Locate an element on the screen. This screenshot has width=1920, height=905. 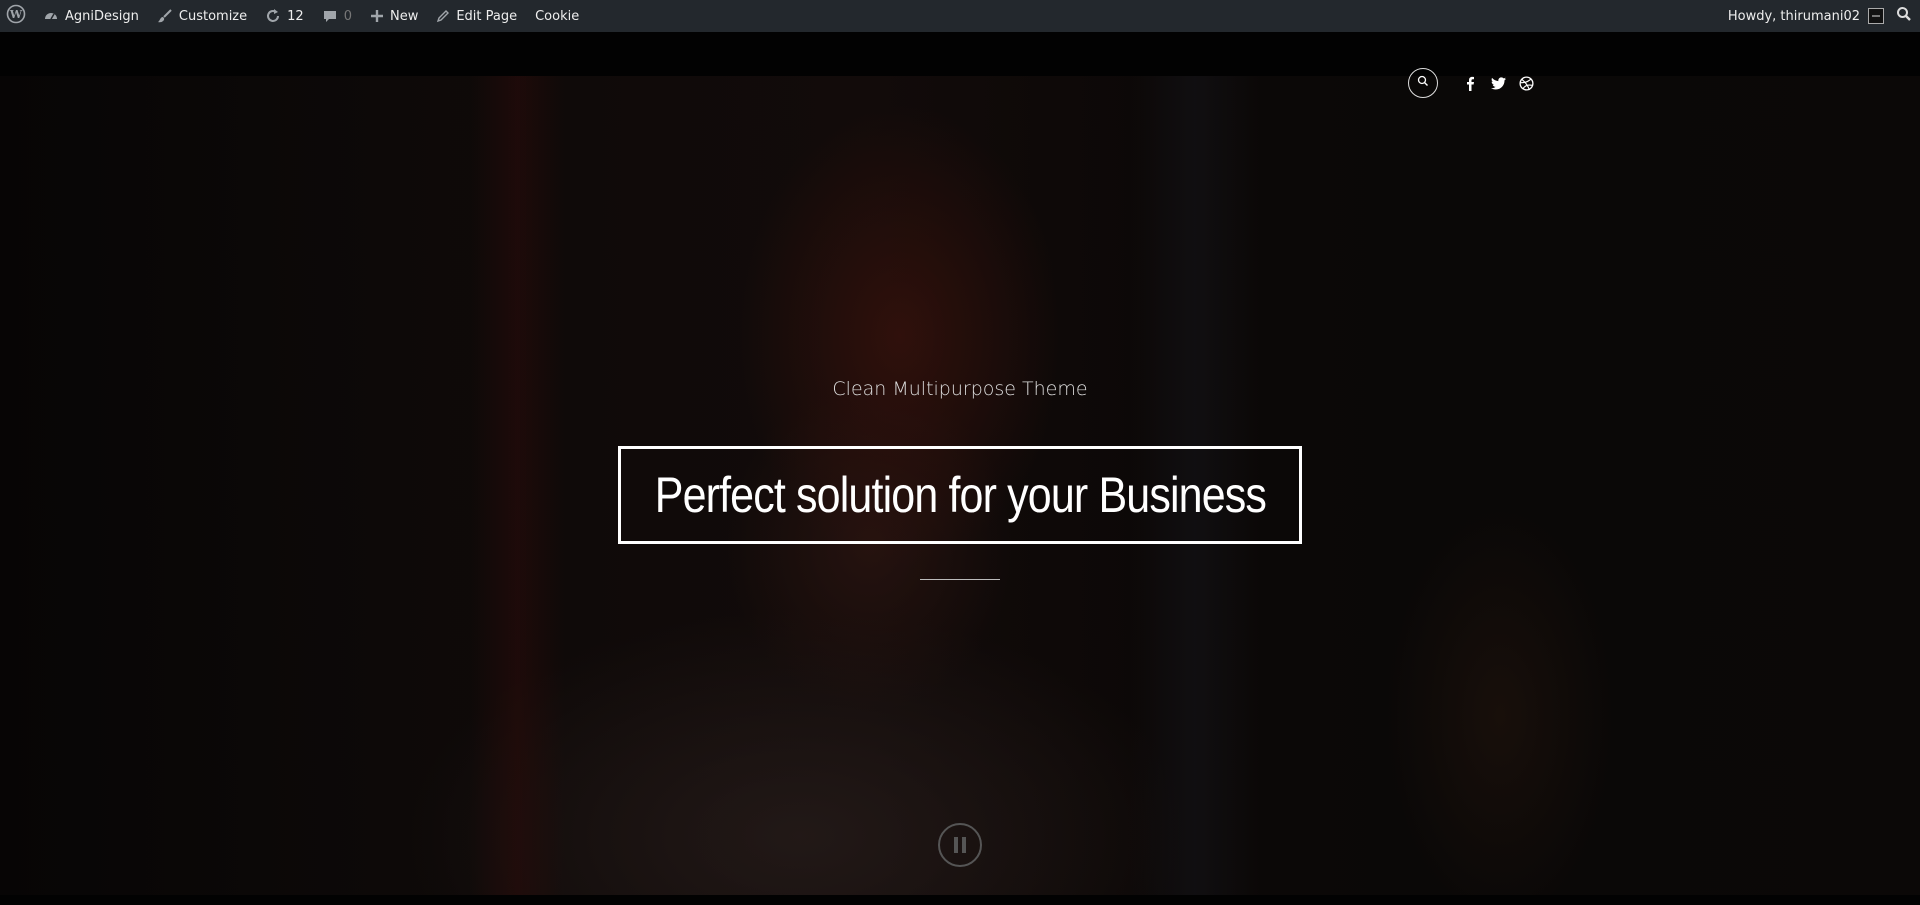
edit-page-link: Edit Page is located at coordinates (476, 16).